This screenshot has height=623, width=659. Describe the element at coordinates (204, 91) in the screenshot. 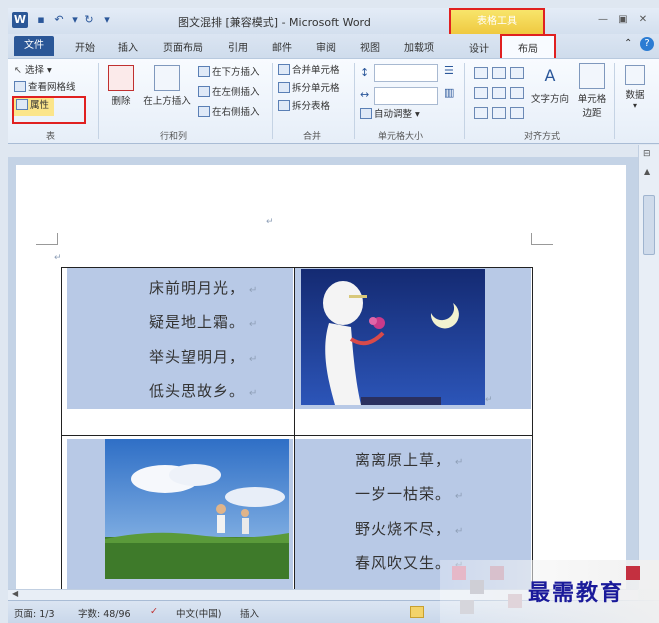

I see `insert-left-icon` at that location.